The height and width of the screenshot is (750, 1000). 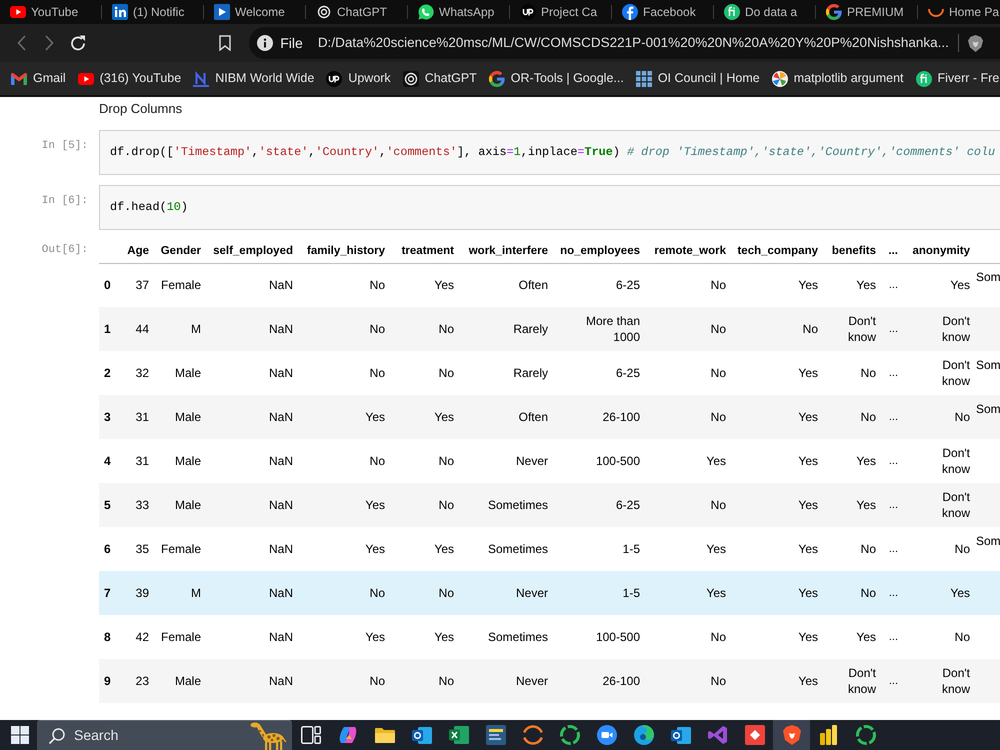 I want to click on table-cell: M, so click(x=179, y=329).